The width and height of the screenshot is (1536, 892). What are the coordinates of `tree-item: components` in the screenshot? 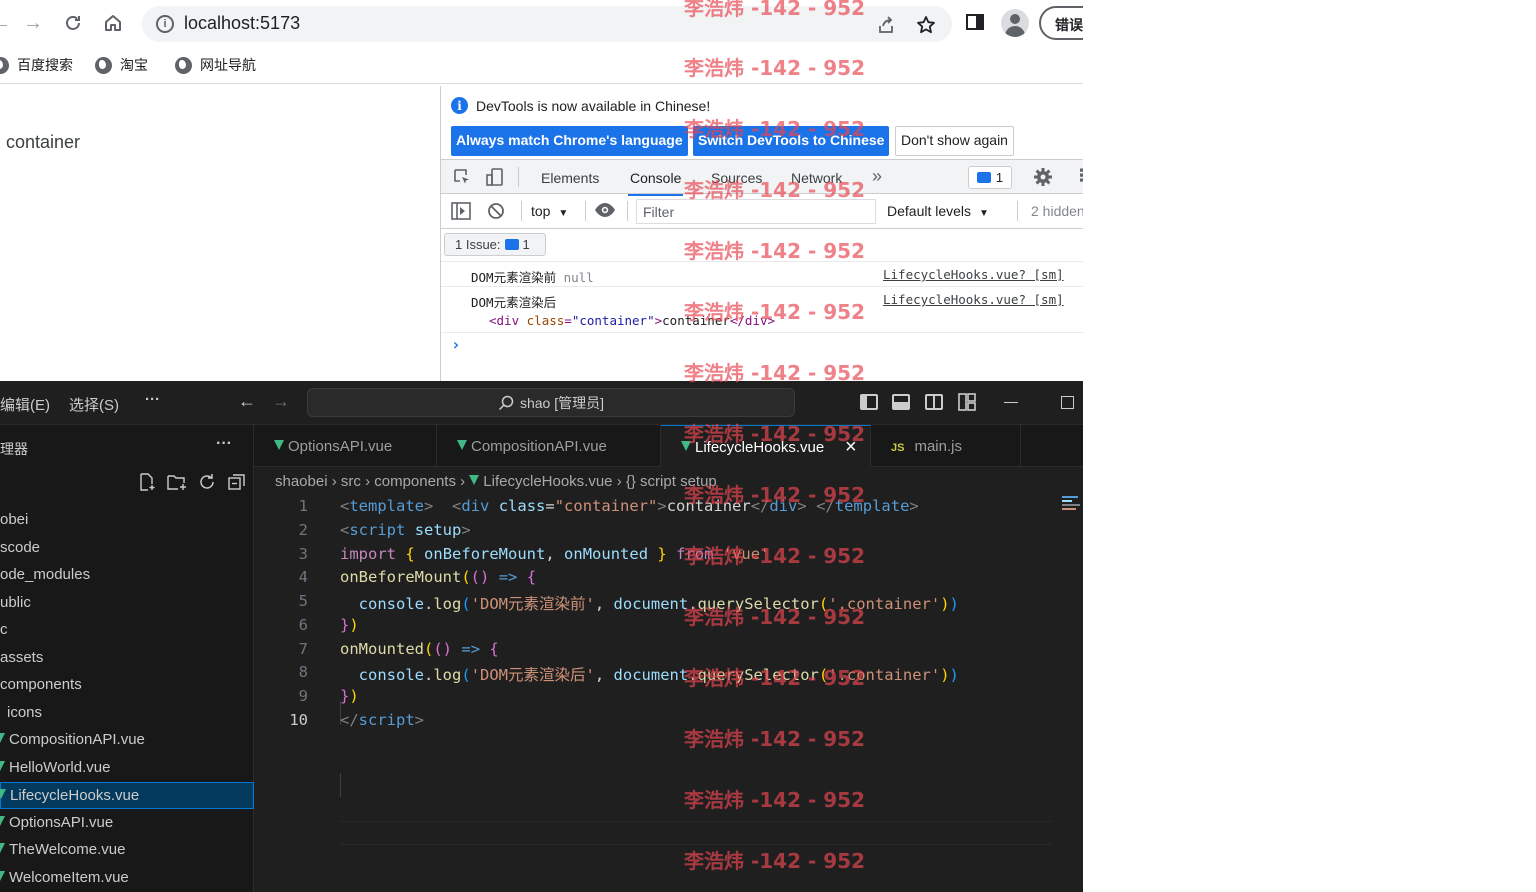 It's located at (127, 685).